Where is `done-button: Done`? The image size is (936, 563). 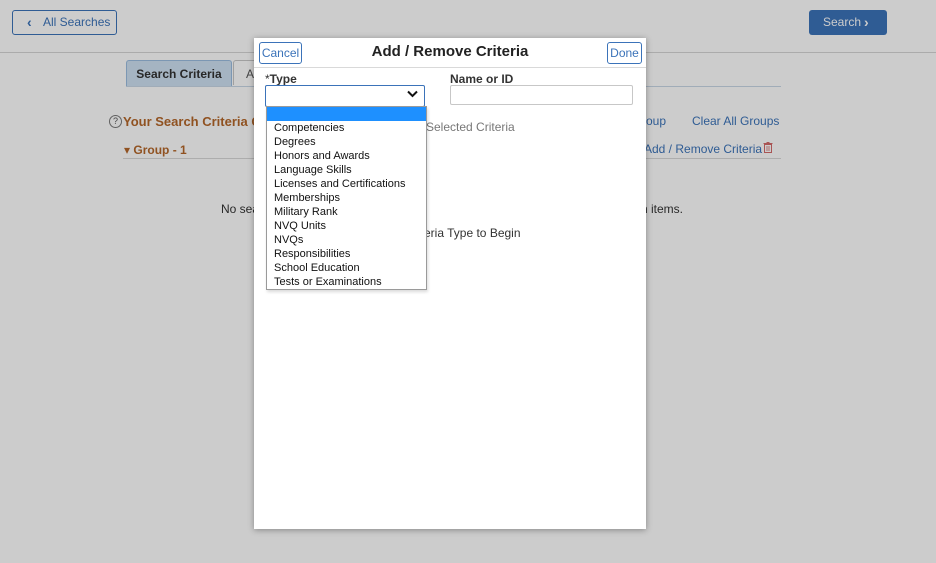 done-button: Done is located at coordinates (624, 53).